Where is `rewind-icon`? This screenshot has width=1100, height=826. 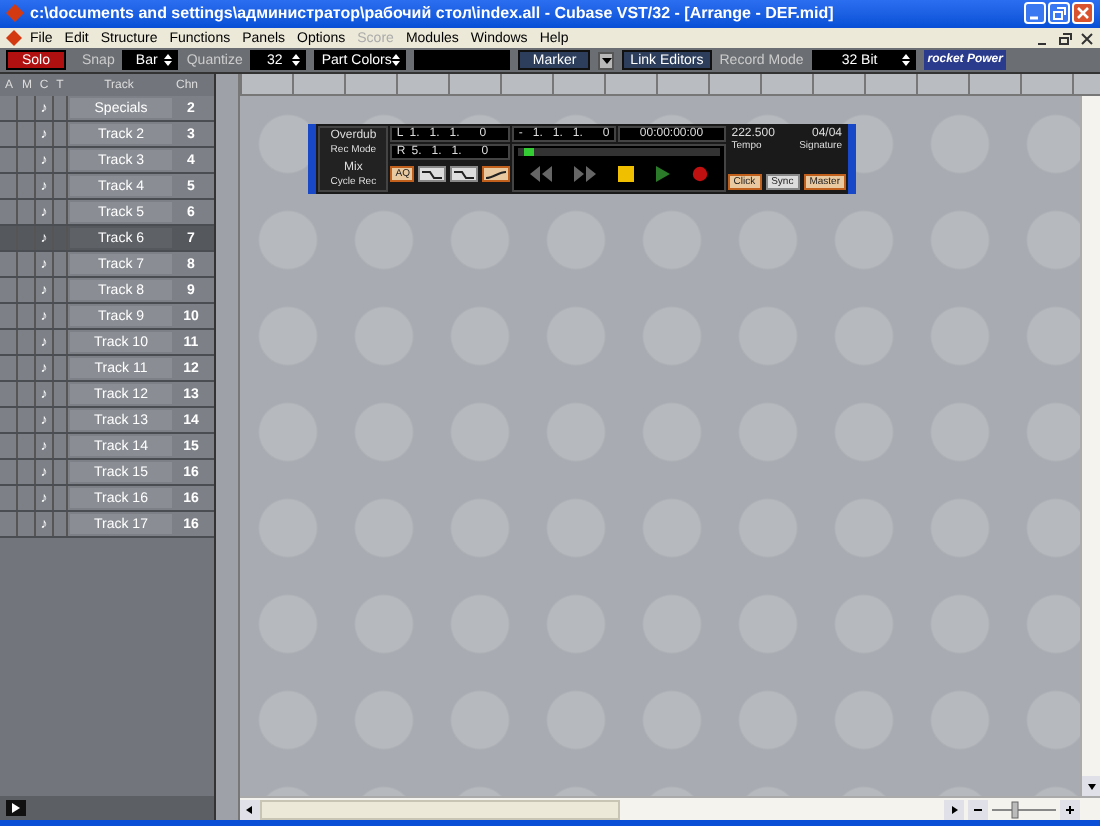
rewind-icon is located at coordinates (540, 173).